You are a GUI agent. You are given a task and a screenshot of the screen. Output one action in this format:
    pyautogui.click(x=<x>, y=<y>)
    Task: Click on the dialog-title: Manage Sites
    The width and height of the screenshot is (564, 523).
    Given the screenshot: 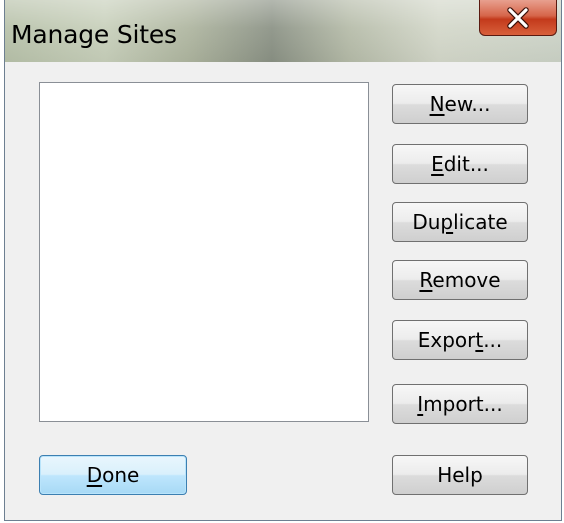 What is the action you would take?
    pyautogui.click(x=94, y=34)
    